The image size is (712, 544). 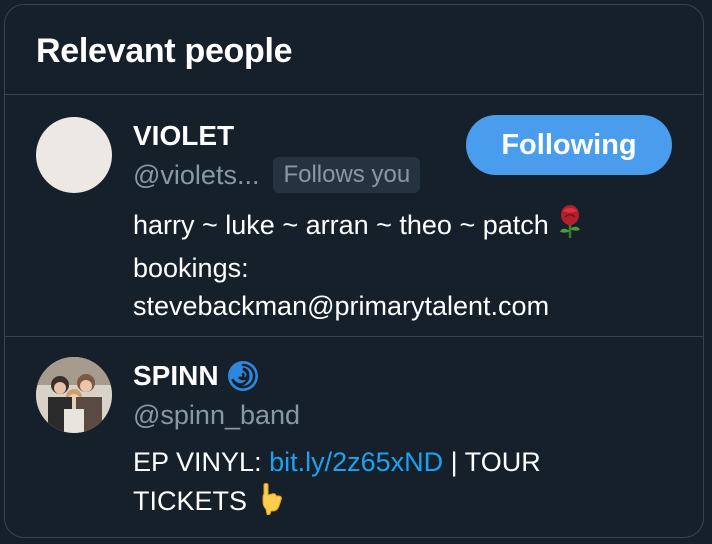 What do you see at coordinates (243, 376) in the screenshot?
I see `spiral-emoji-icon` at bounding box center [243, 376].